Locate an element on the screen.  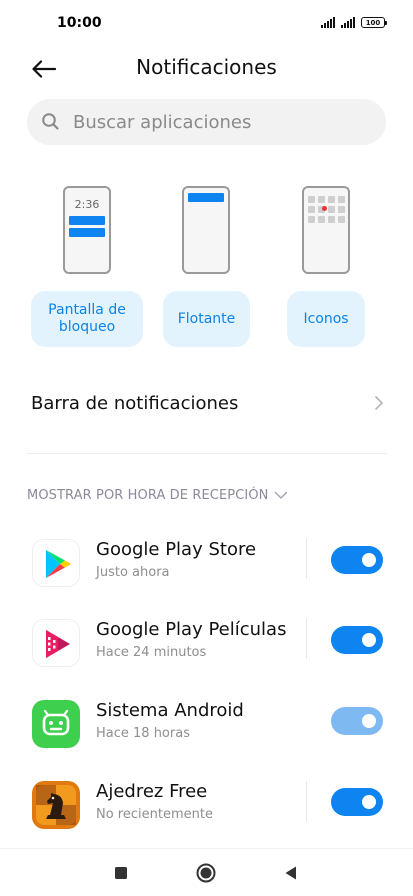
status-time: 10:00 is located at coordinates (79, 23).